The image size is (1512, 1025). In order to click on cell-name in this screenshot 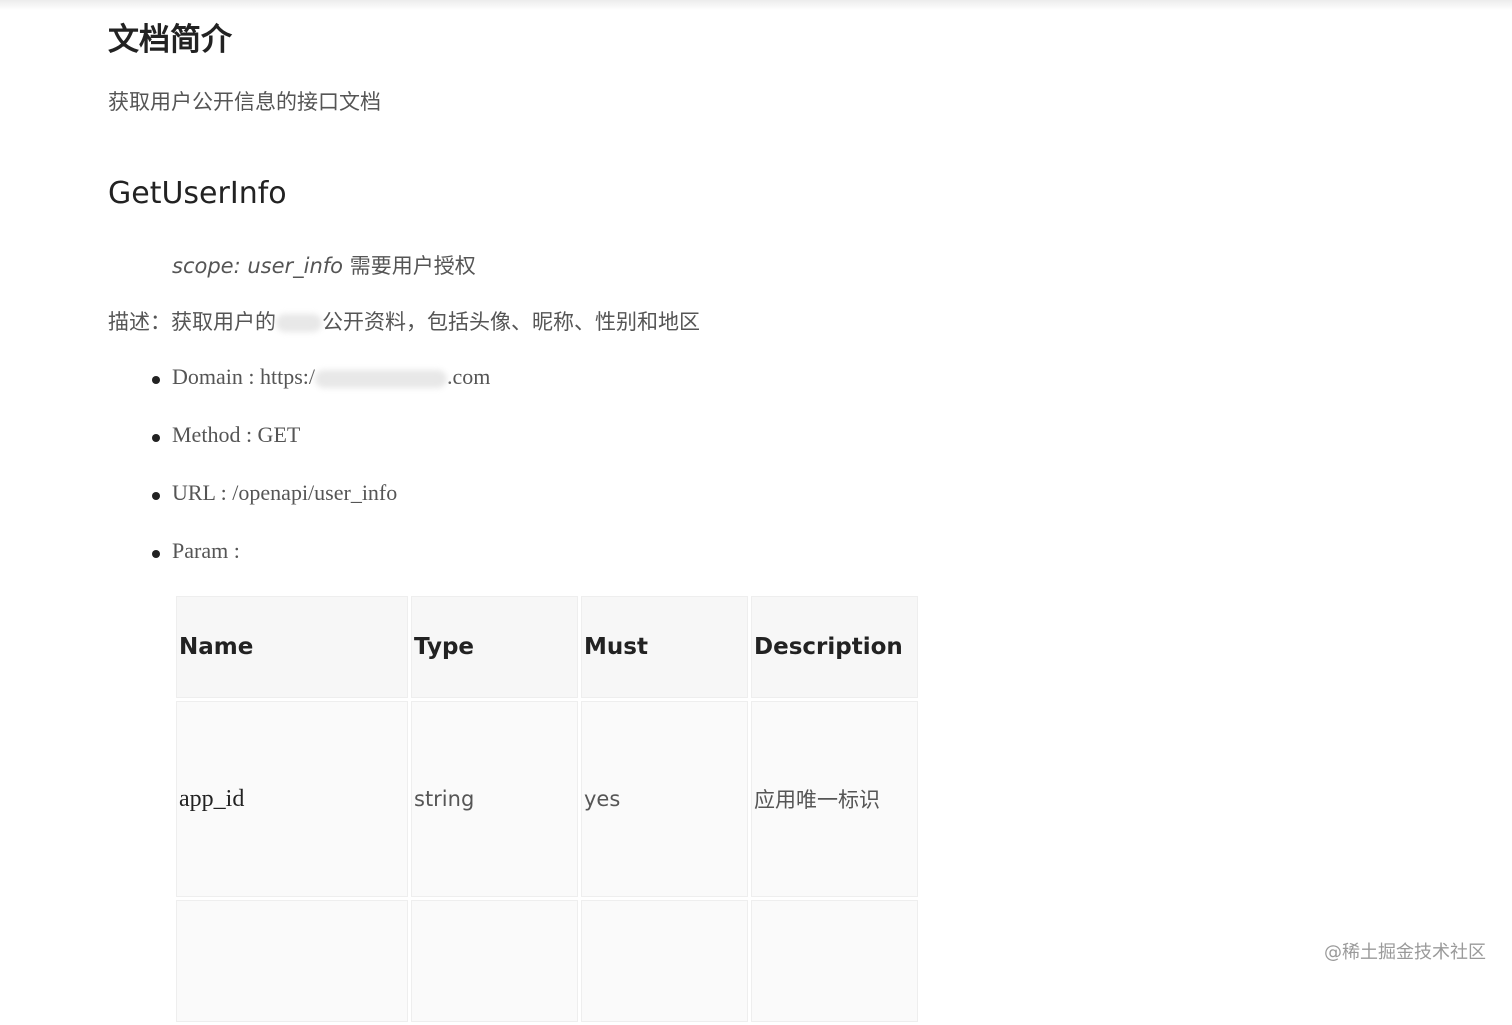, I will do `click(292, 961)`.